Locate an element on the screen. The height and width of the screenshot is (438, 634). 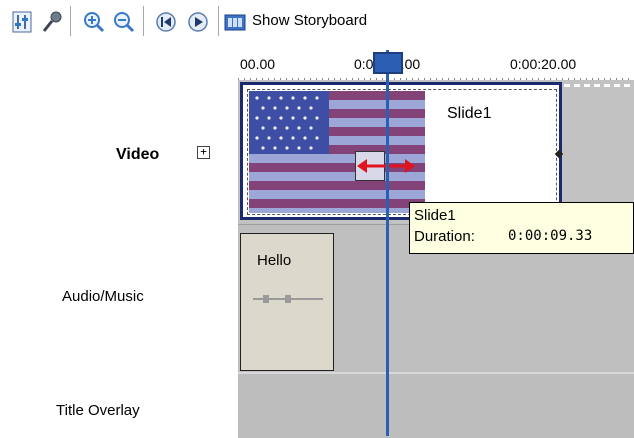
play-timeline-button is located at coordinates (198, 22).